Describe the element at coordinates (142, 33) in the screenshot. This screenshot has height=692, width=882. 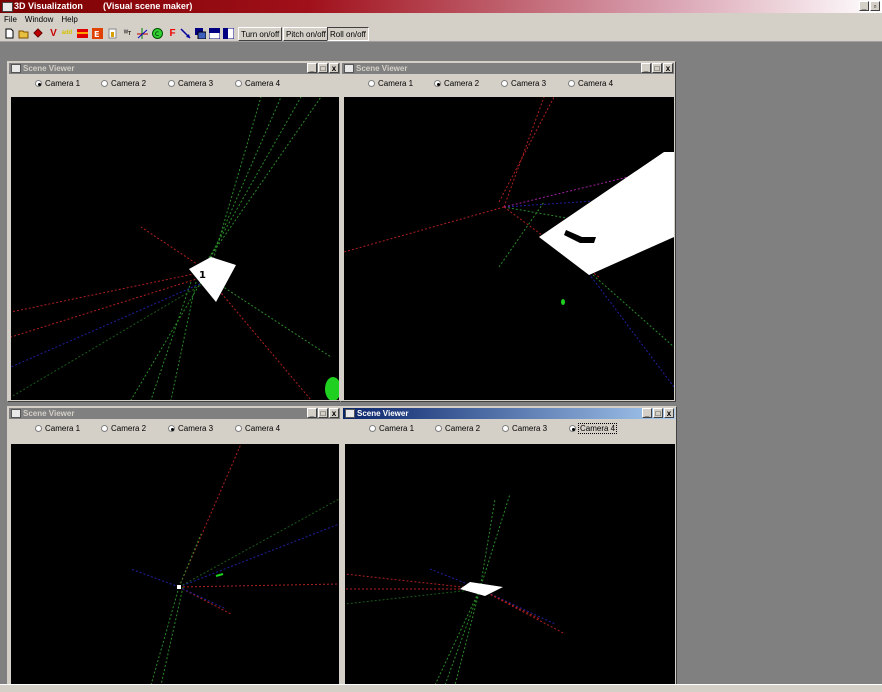
I see `axes-icon` at that location.